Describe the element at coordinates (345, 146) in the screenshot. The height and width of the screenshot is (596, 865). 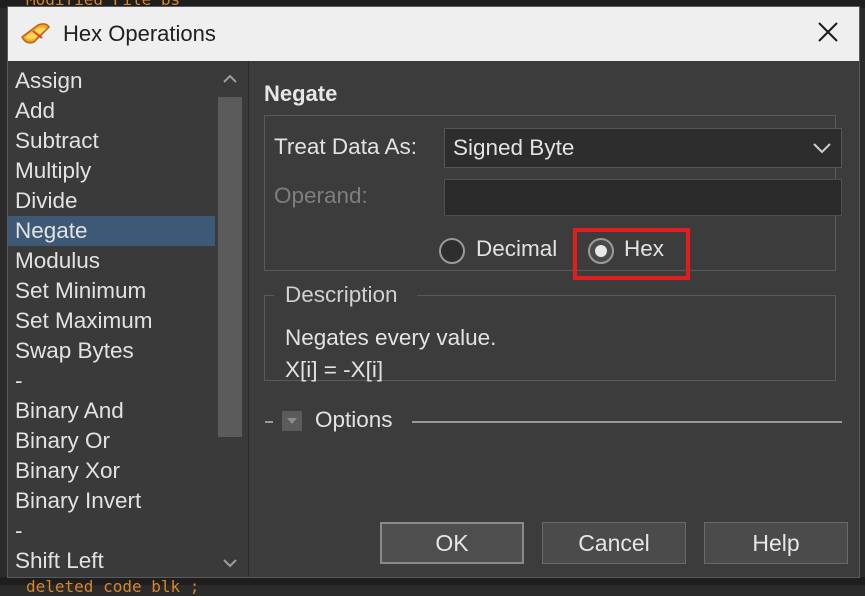
I see `treat-data-as-label: Treat Data As:` at that location.